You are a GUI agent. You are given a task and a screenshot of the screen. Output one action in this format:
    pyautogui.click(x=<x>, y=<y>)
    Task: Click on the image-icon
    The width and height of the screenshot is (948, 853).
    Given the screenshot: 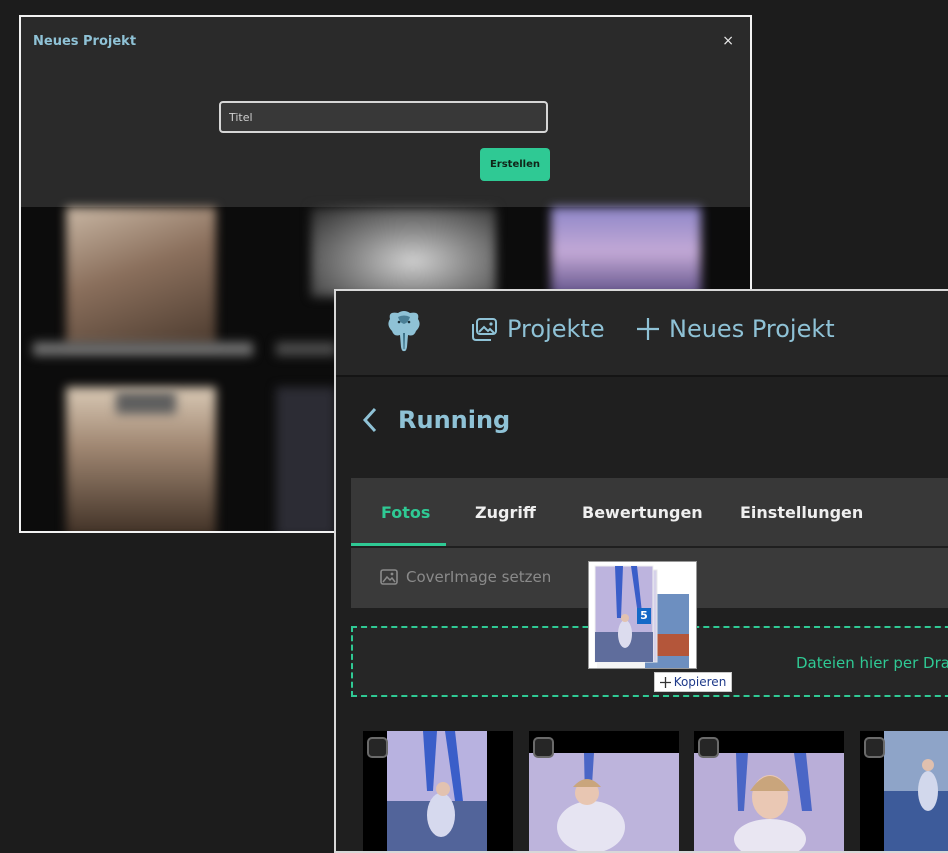 What is the action you would take?
    pyautogui.click(x=389, y=577)
    